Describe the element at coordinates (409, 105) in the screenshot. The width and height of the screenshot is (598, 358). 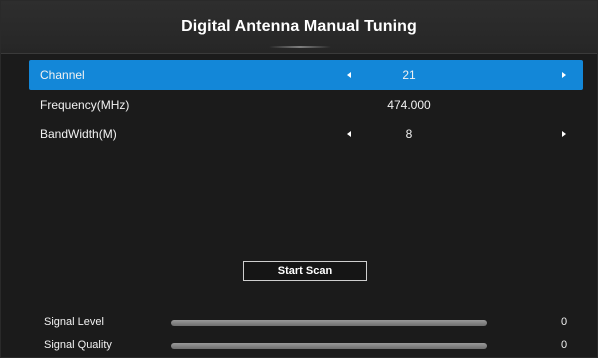
I see `frequency-value: 474.000` at that location.